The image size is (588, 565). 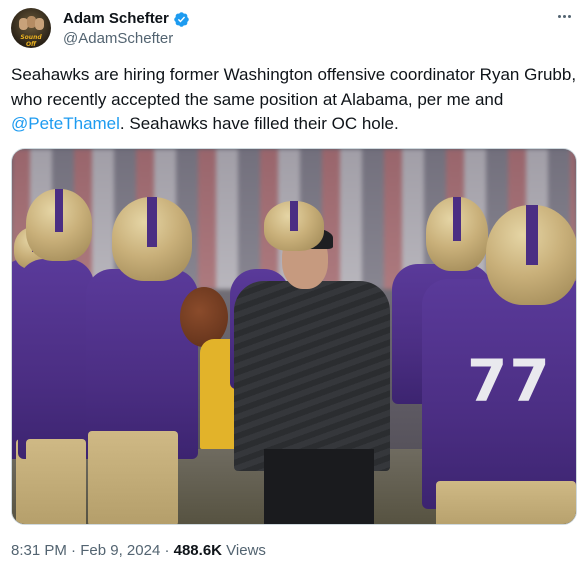 I want to click on coach-jacket, so click(x=312, y=376).